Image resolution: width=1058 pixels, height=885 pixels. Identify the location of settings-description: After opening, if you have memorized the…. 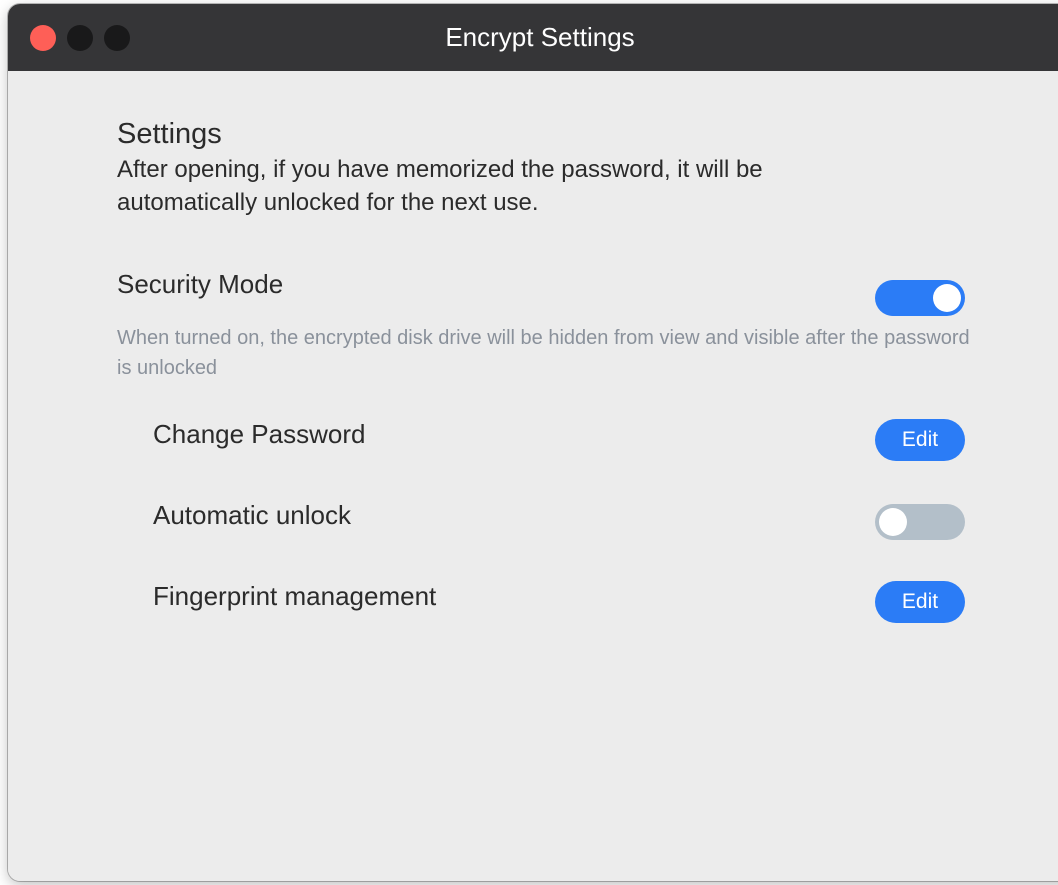
(440, 186).